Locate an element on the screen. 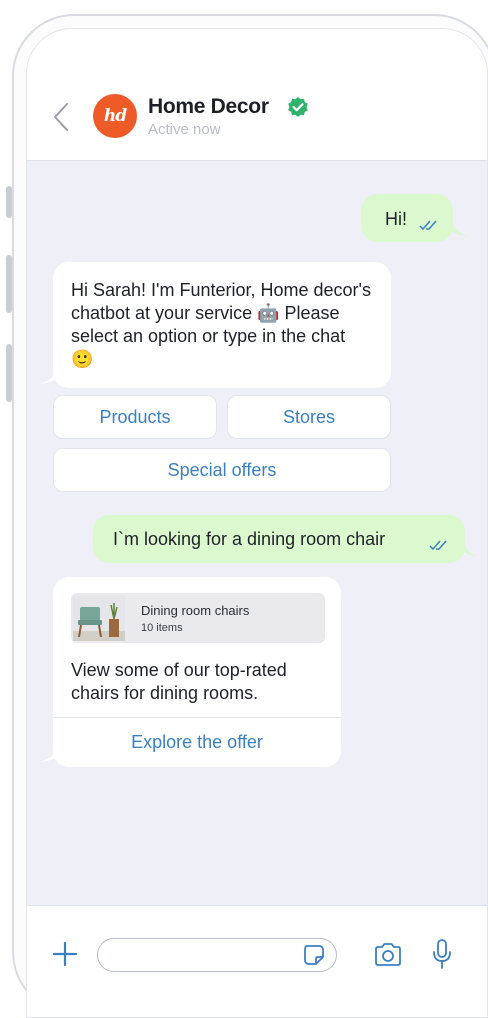 The height and width of the screenshot is (1018, 488). avatar: hd is located at coordinates (115, 116).